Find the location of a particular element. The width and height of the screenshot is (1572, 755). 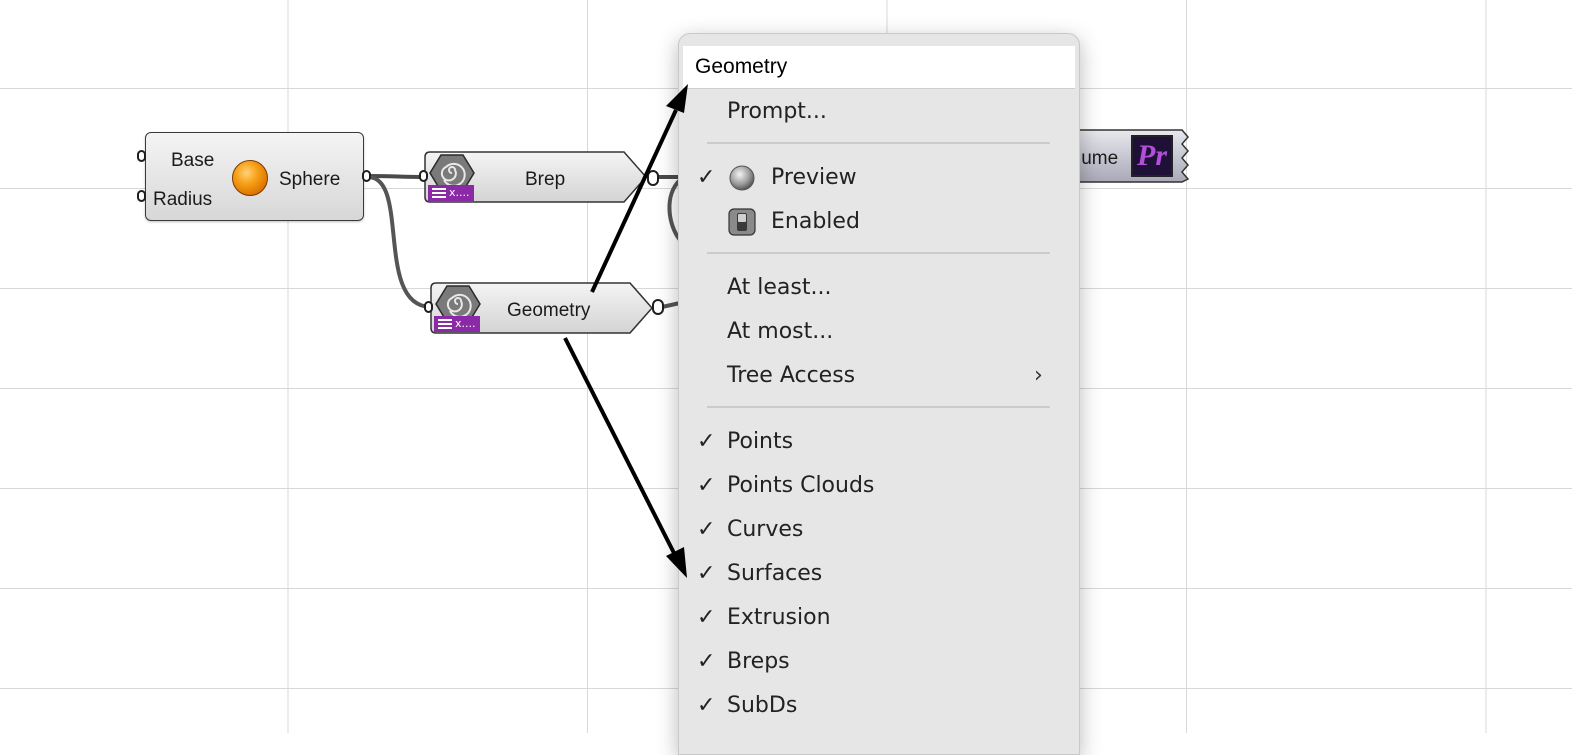

brep-label: Brep is located at coordinates (545, 179).